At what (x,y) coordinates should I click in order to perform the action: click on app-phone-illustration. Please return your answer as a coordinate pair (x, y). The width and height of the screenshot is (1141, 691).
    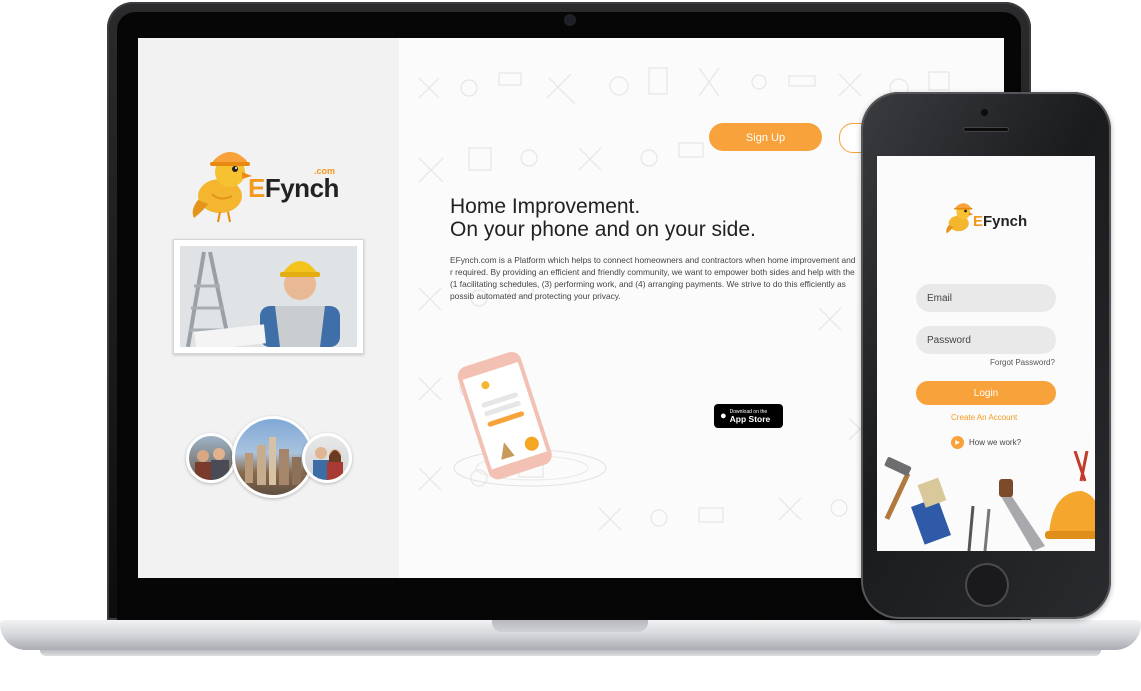
    Looking at the image, I should click on (530, 419).